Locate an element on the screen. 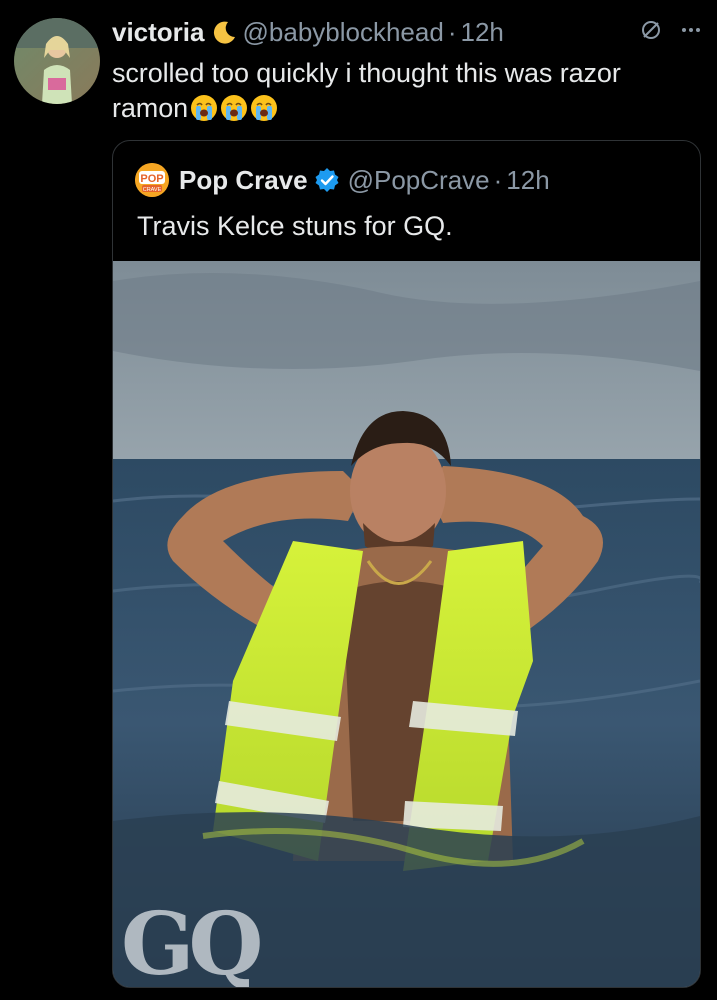 This screenshot has width=717, height=1000. muted-conversation-icon is located at coordinates (651, 33).